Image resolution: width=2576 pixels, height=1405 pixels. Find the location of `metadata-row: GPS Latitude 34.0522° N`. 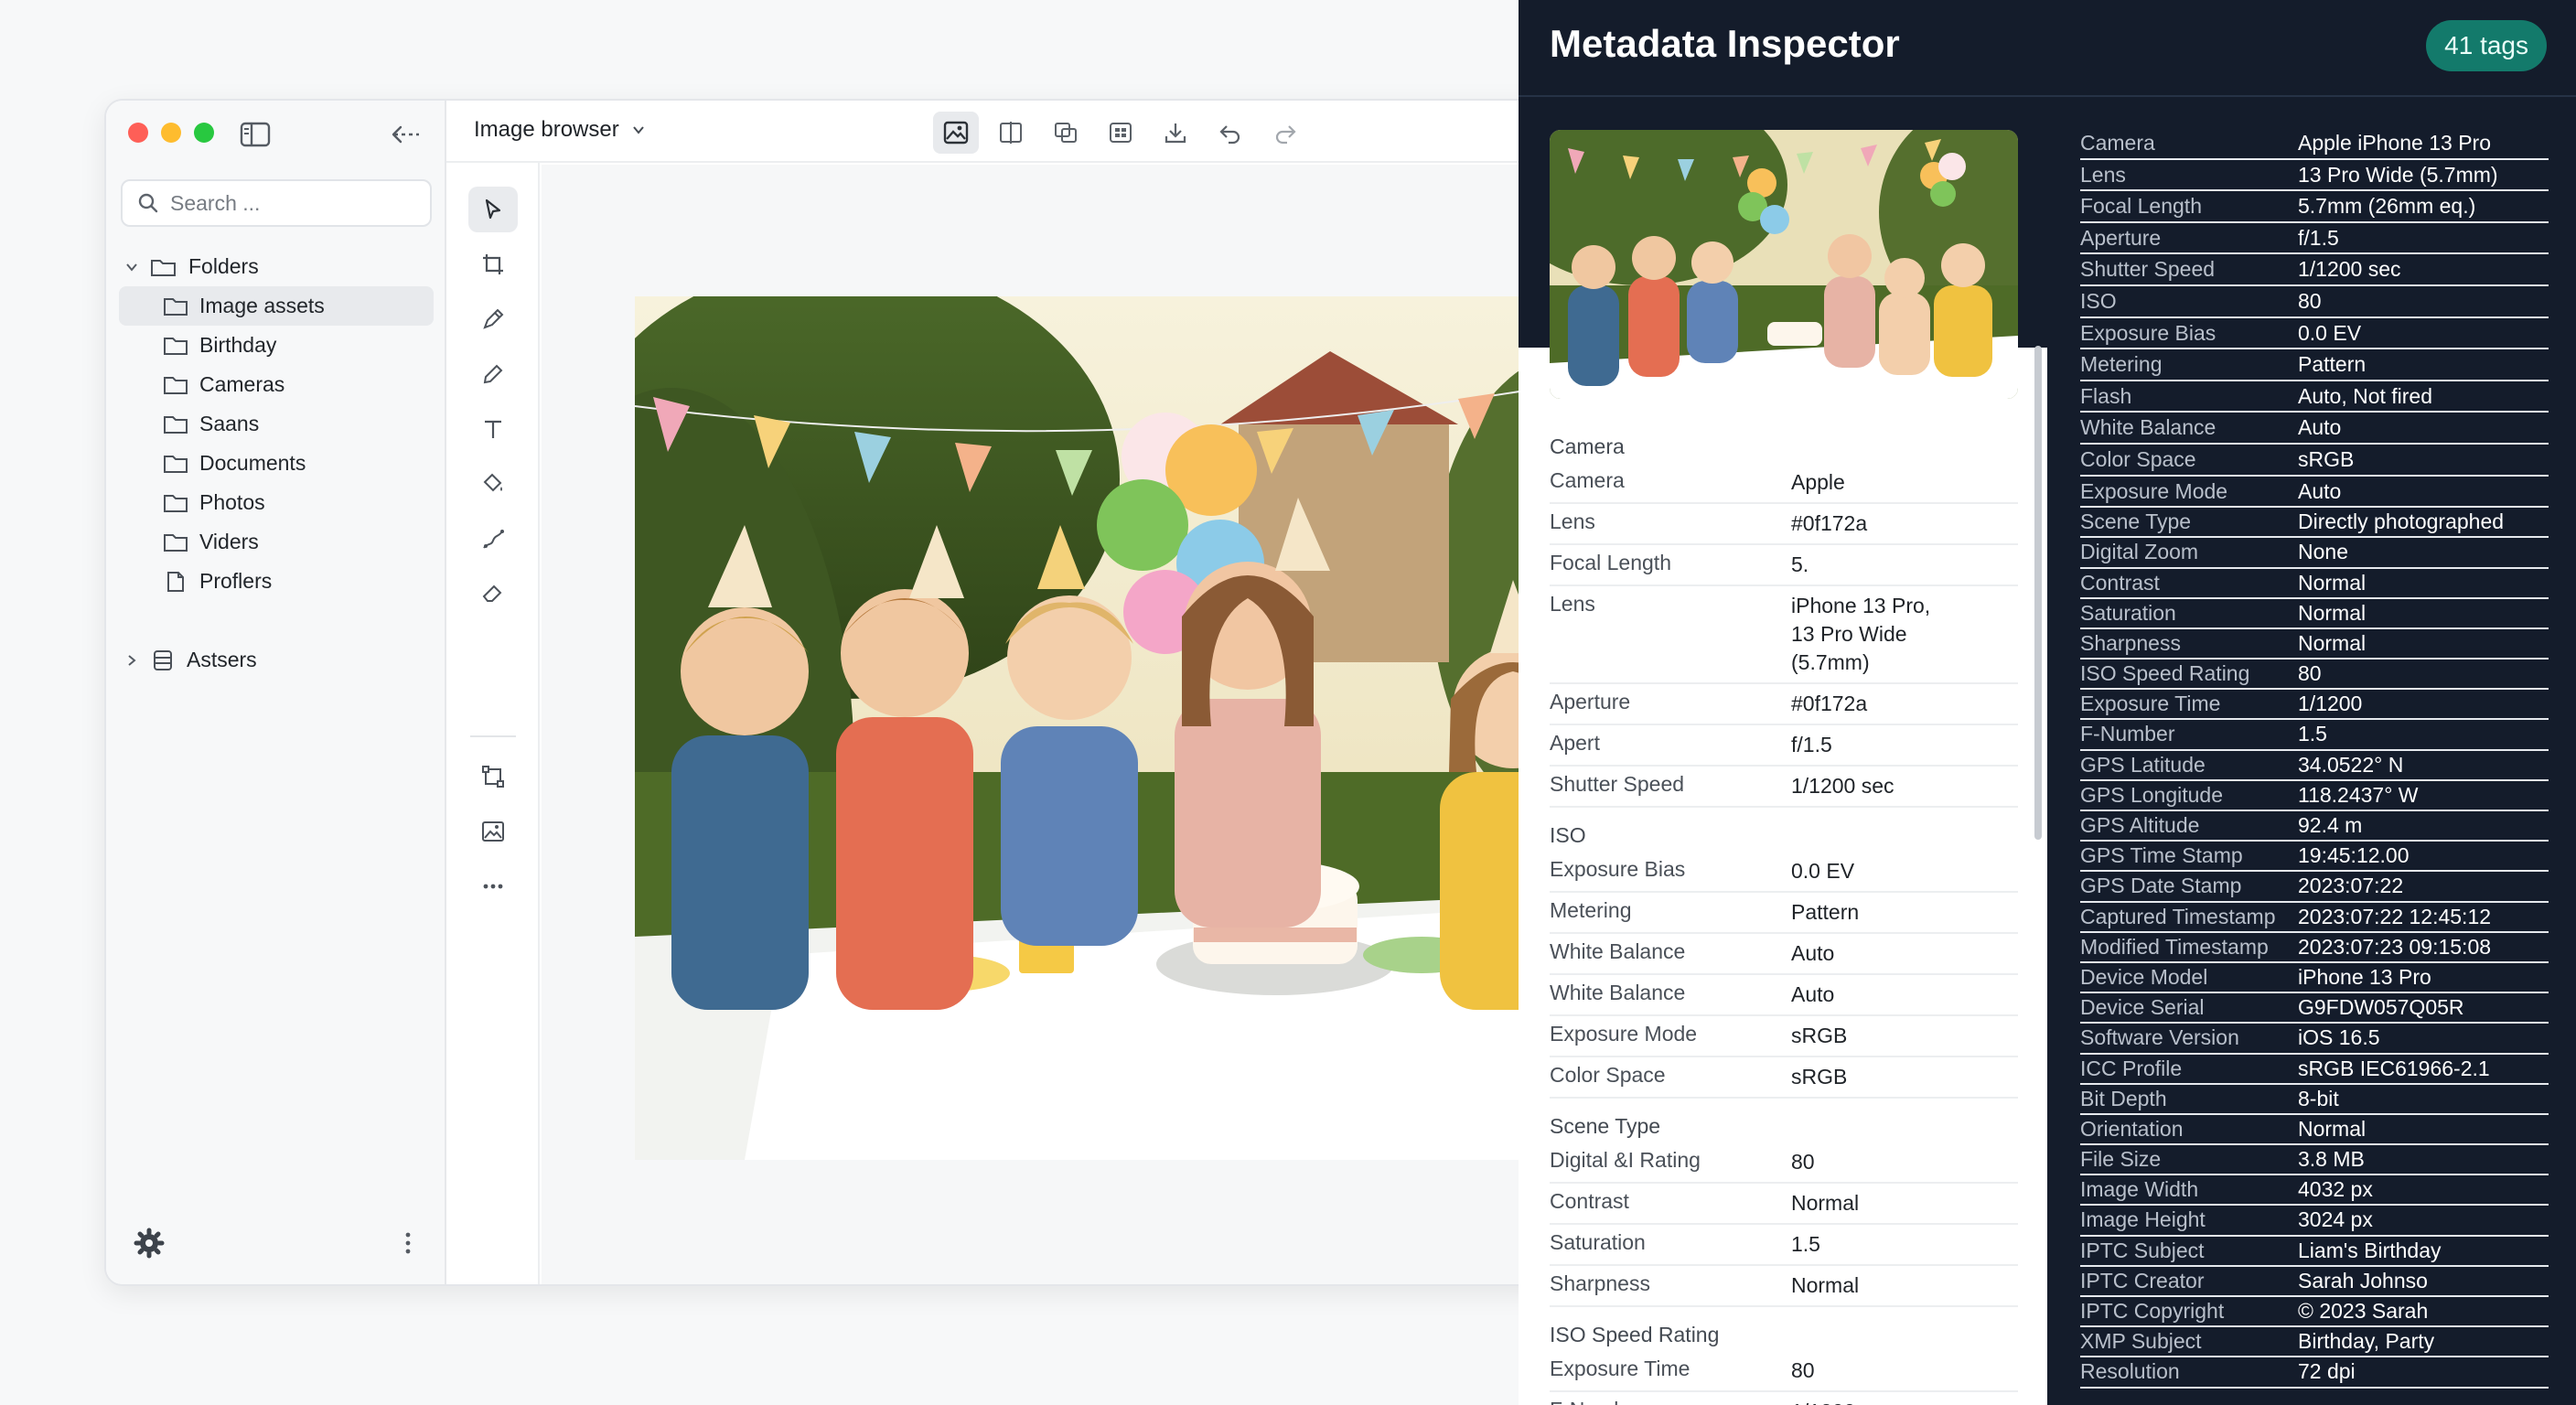

metadata-row: GPS Latitude 34.0522° N is located at coordinates (2314, 766).